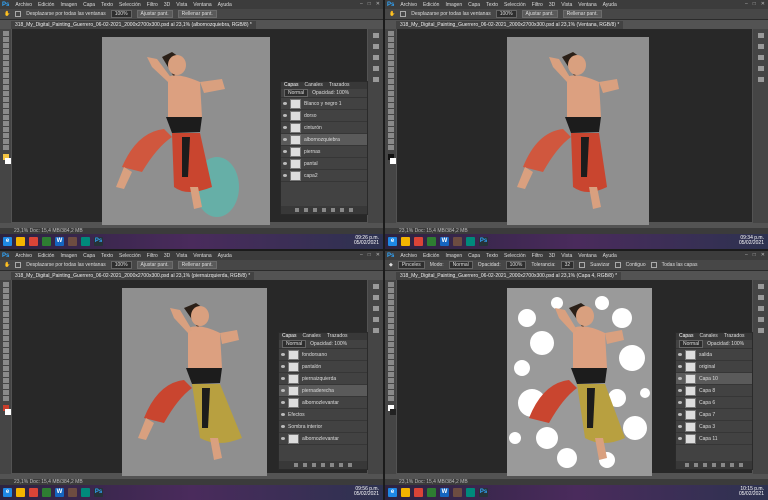  Describe the element at coordinates (506, 14) in the screenshot. I see `zoom-field: 100%` at that location.